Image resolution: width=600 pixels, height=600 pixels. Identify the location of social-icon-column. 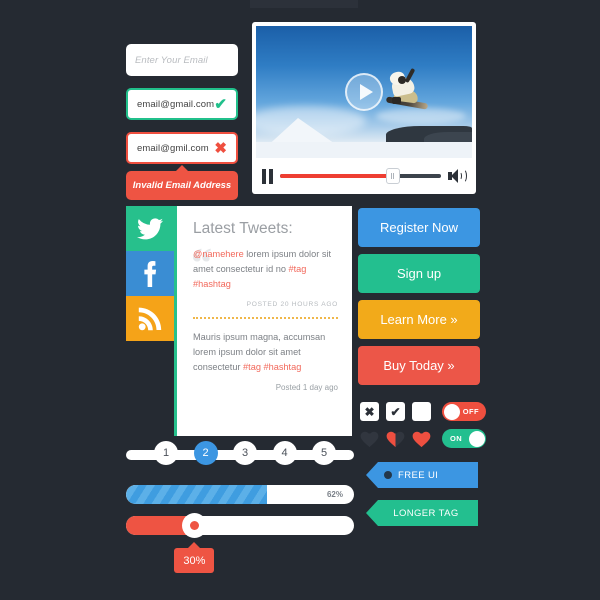
(150, 273).